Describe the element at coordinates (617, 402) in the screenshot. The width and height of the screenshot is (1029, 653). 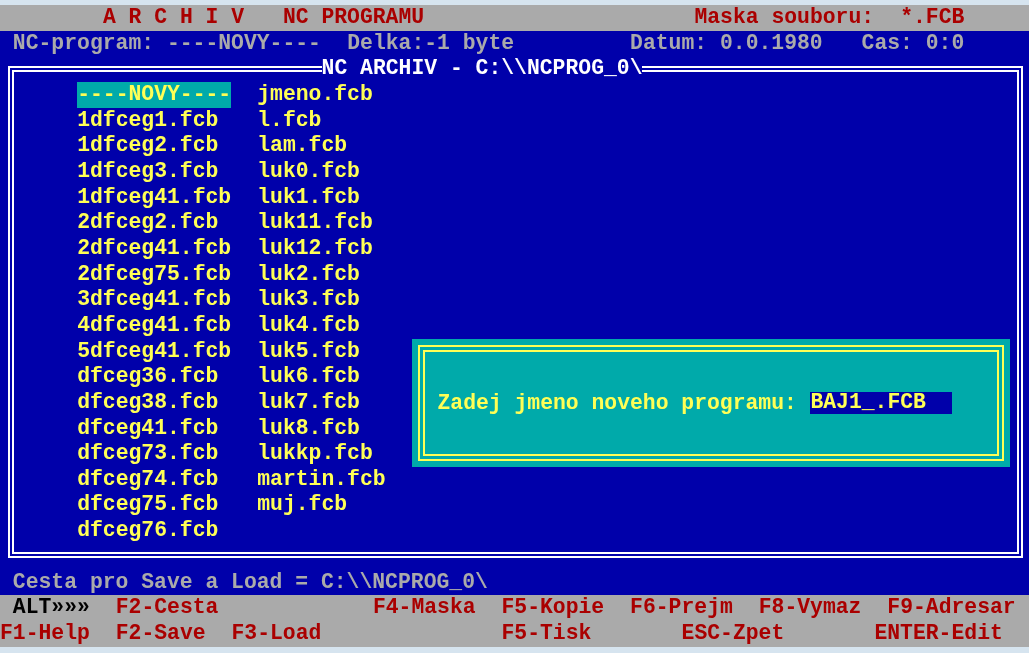
I see `prompt-text: Zadej jmeno noveho programu:` at that location.